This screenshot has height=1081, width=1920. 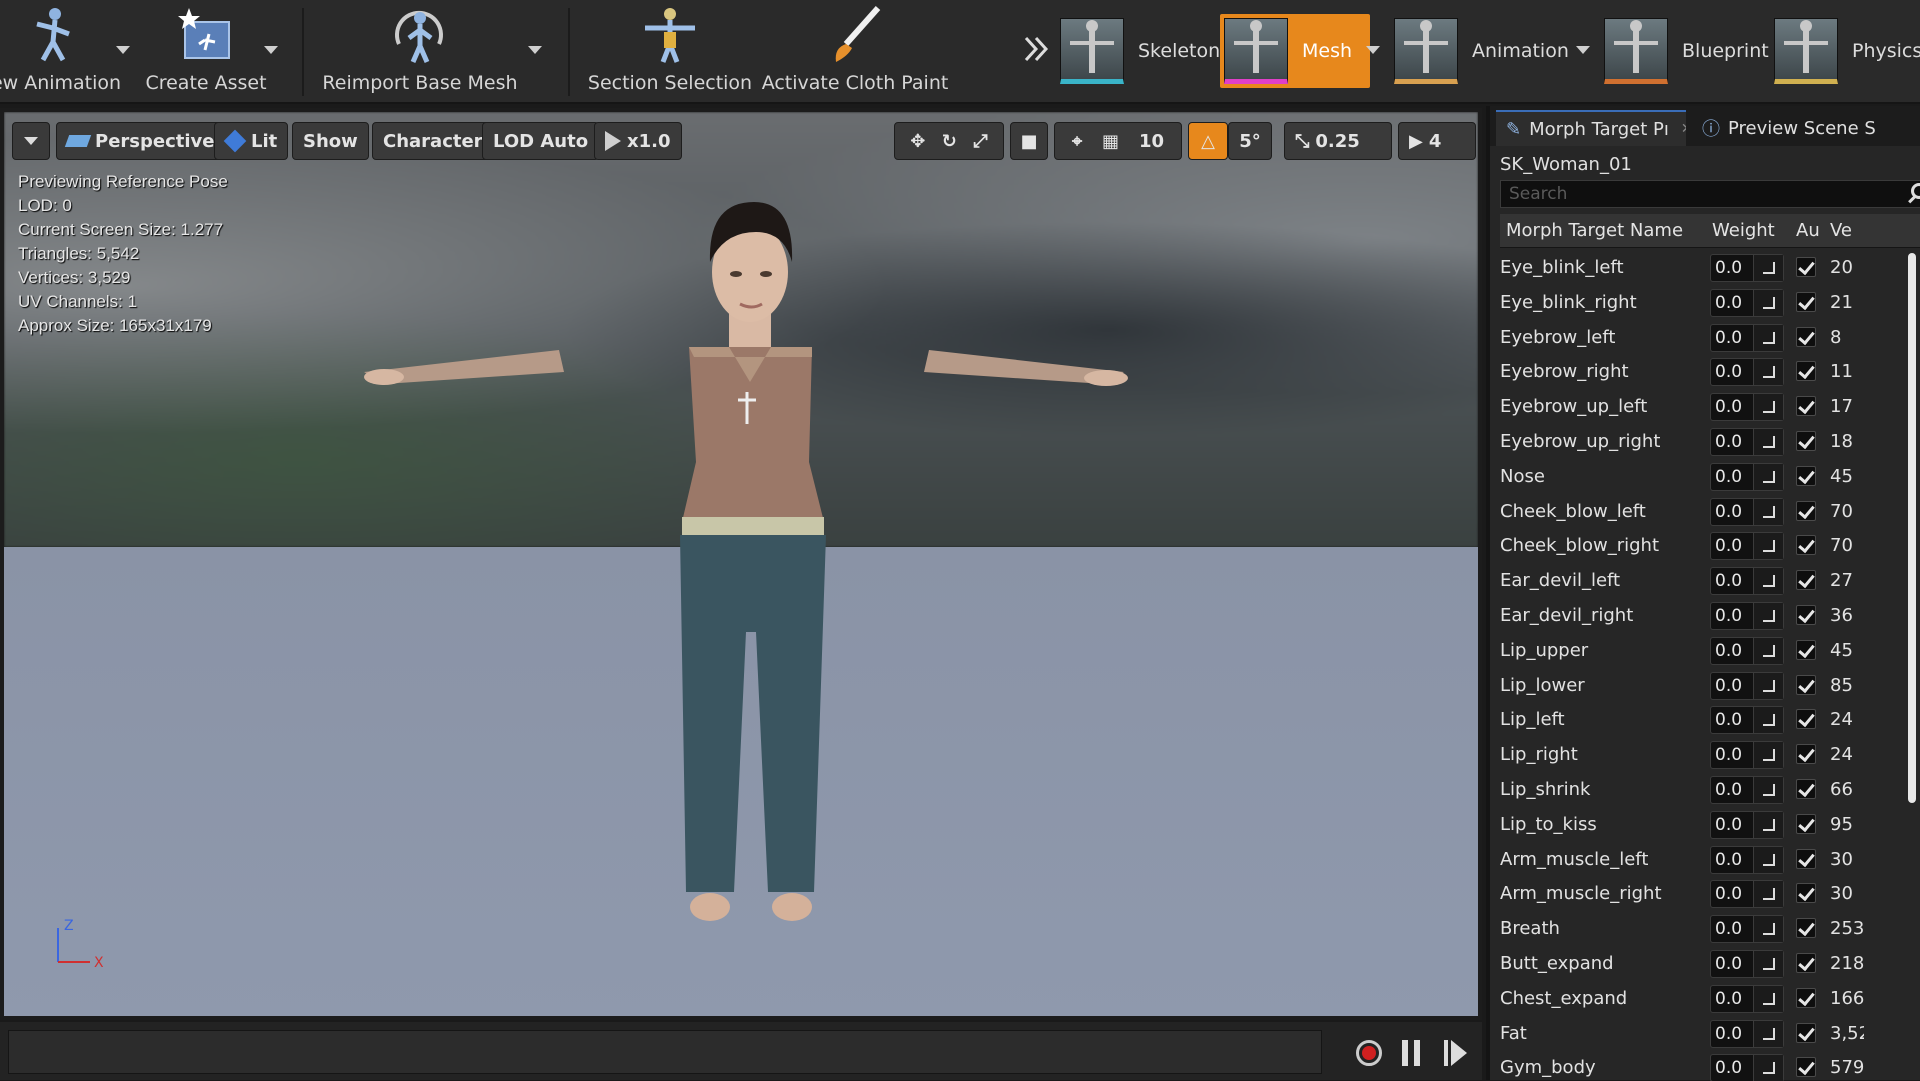 What do you see at coordinates (1208, 141) in the screenshot?
I see `rotation-snap-toggle: △` at bounding box center [1208, 141].